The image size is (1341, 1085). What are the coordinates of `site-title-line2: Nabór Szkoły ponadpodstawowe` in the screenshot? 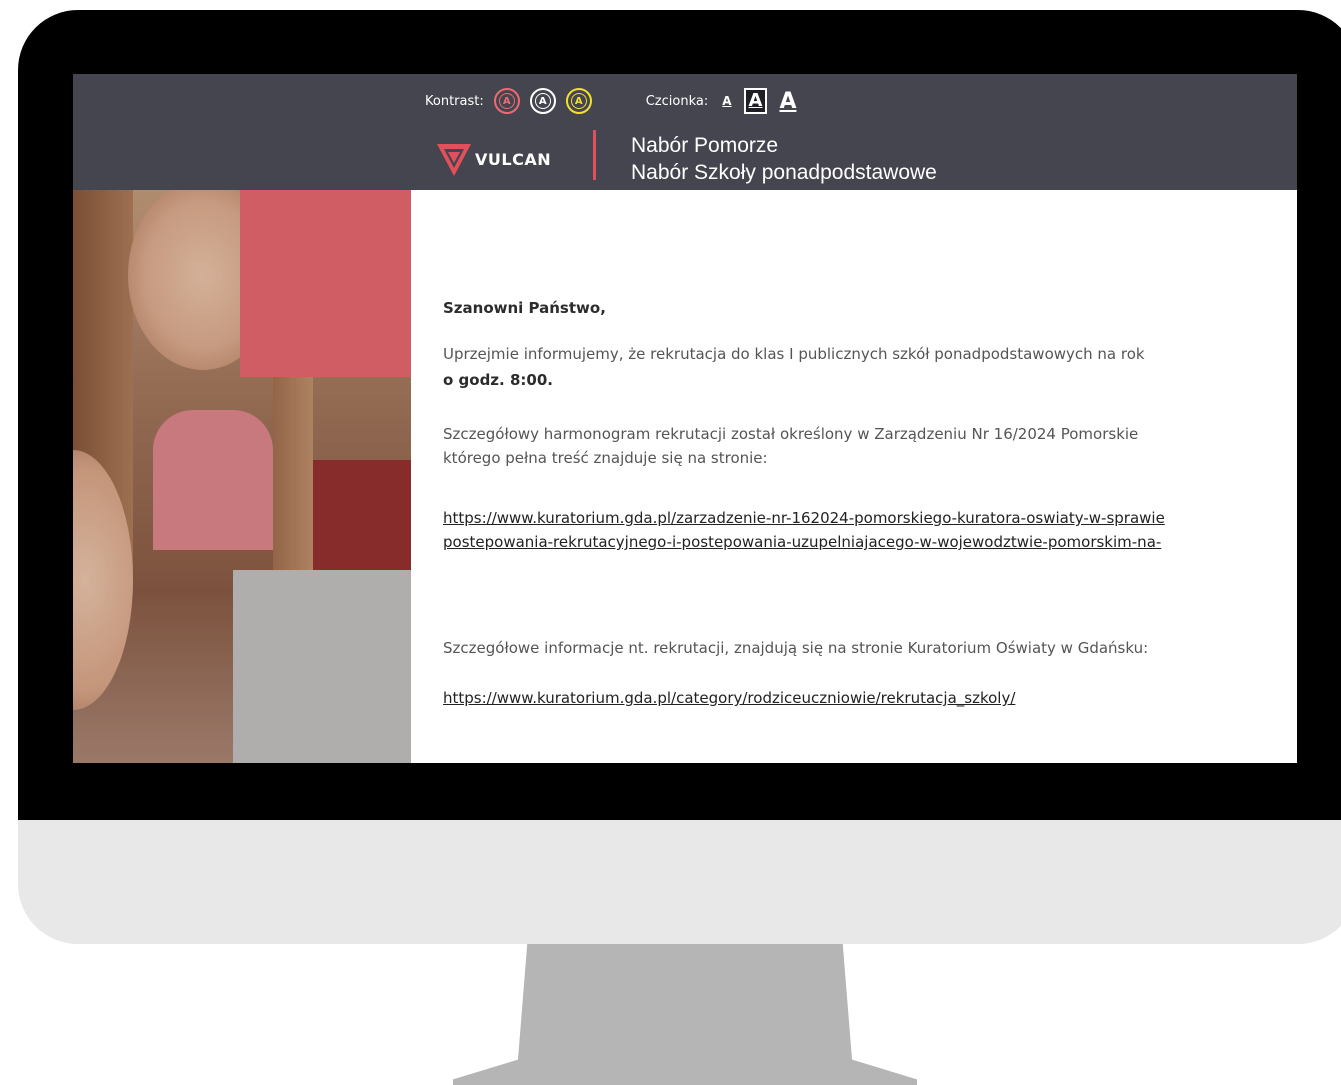 It's located at (784, 172).